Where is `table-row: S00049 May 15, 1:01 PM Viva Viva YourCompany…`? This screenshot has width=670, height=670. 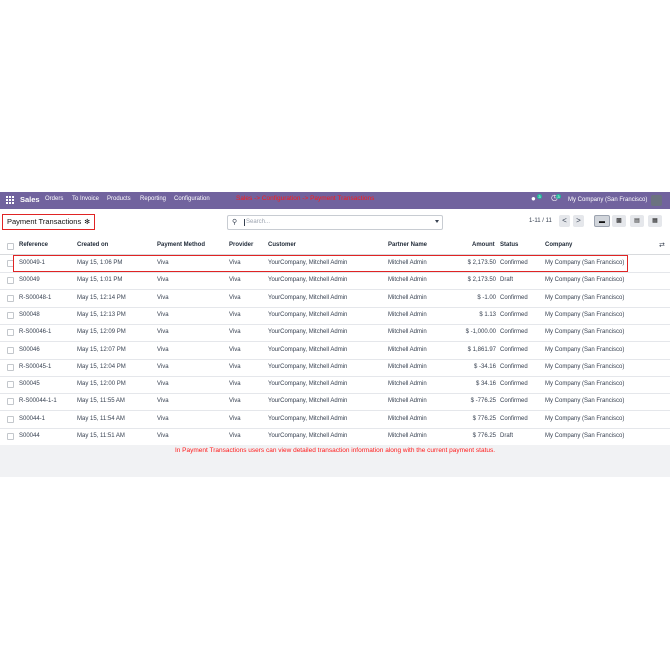 table-row: S00049 May 15, 1:01 PM Viva Viva YourCompany… is located at coordinates (335, 281).